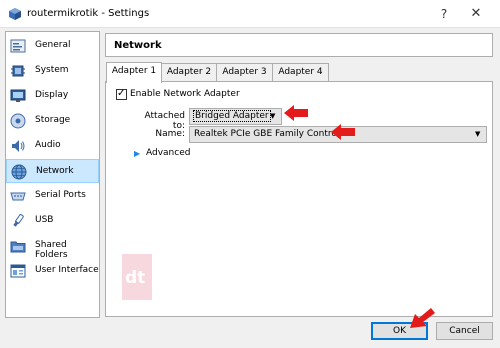  I want to click on help-button: ?, so click(444, 14).